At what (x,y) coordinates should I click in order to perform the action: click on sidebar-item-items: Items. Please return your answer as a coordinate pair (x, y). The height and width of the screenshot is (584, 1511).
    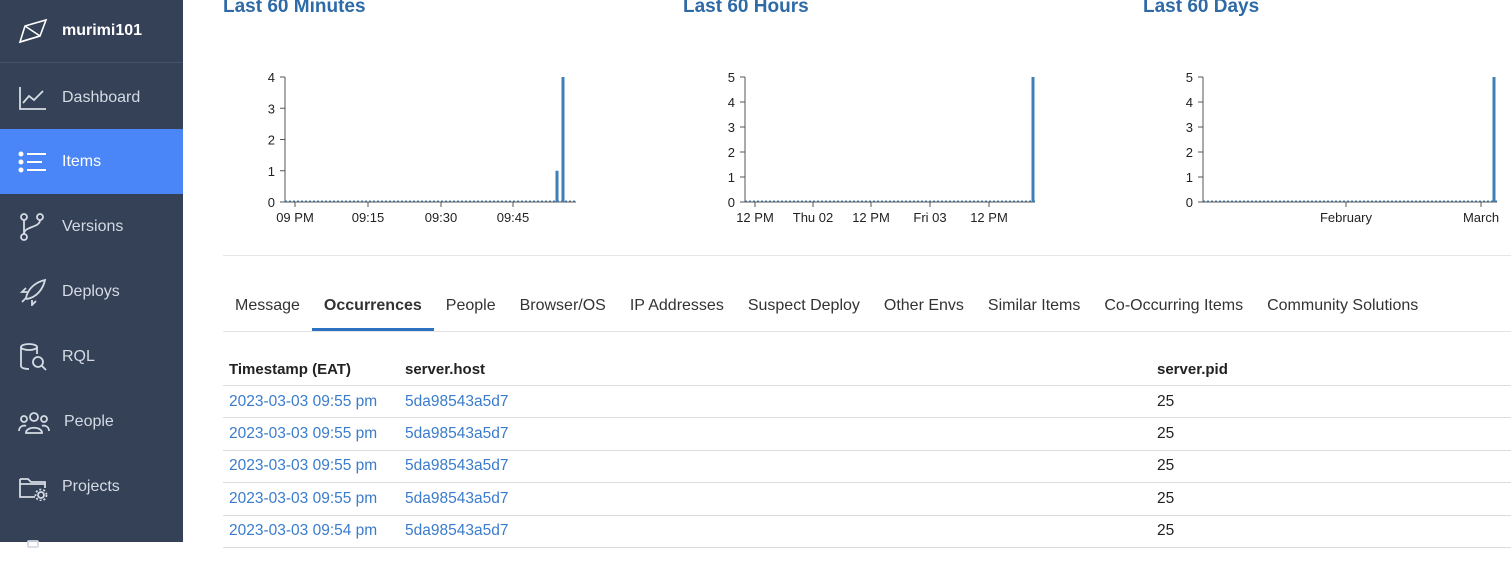
    Looking at the image, I should click on (91, 161).